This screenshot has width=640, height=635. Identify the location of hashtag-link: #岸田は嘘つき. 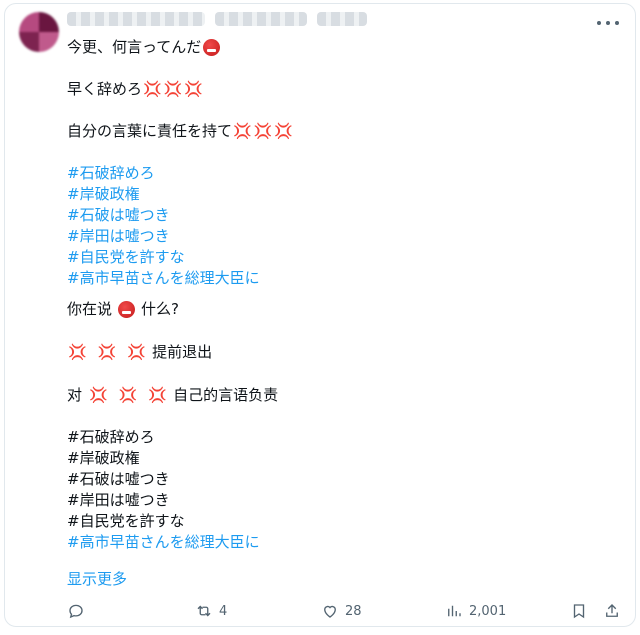
(337, 236).